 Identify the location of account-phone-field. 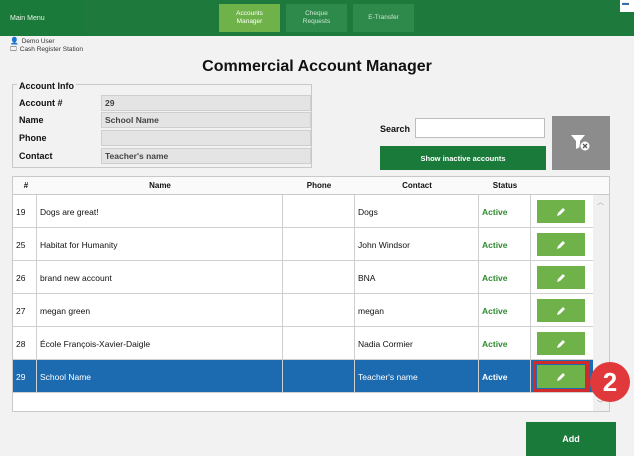
(206, 138).